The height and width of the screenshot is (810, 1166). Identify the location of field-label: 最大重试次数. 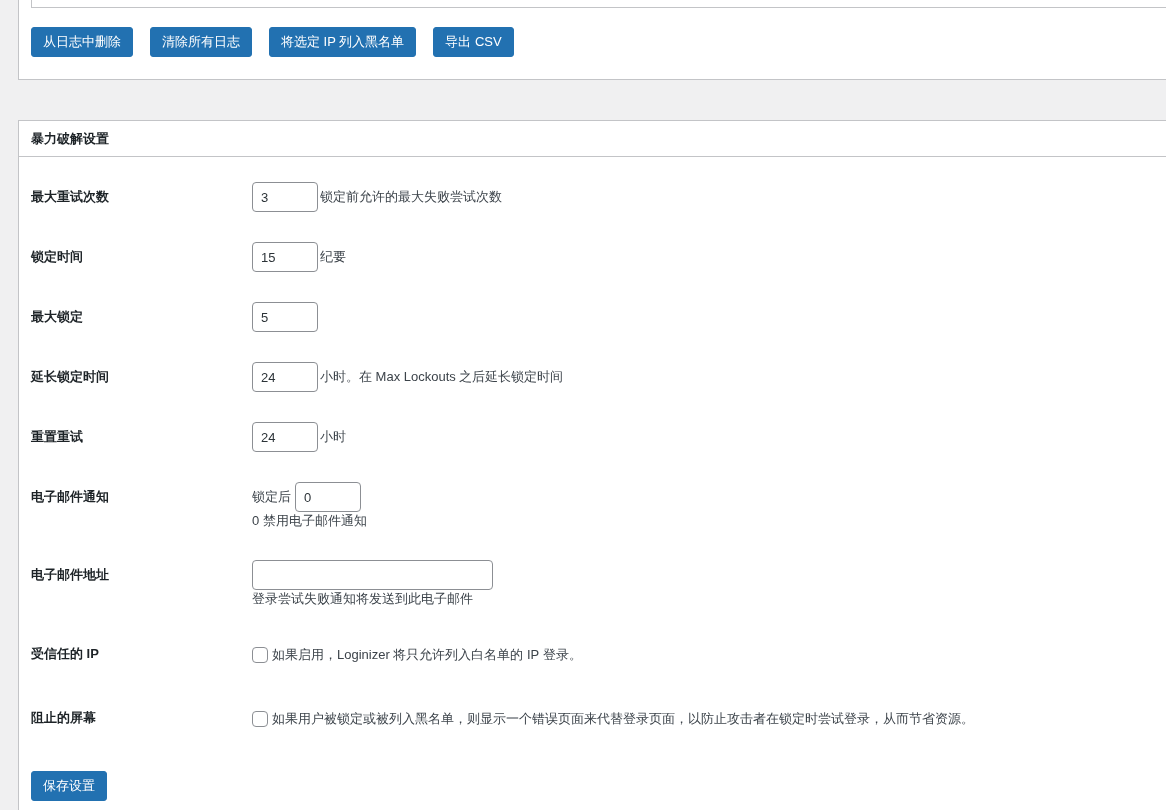
(70, 197).